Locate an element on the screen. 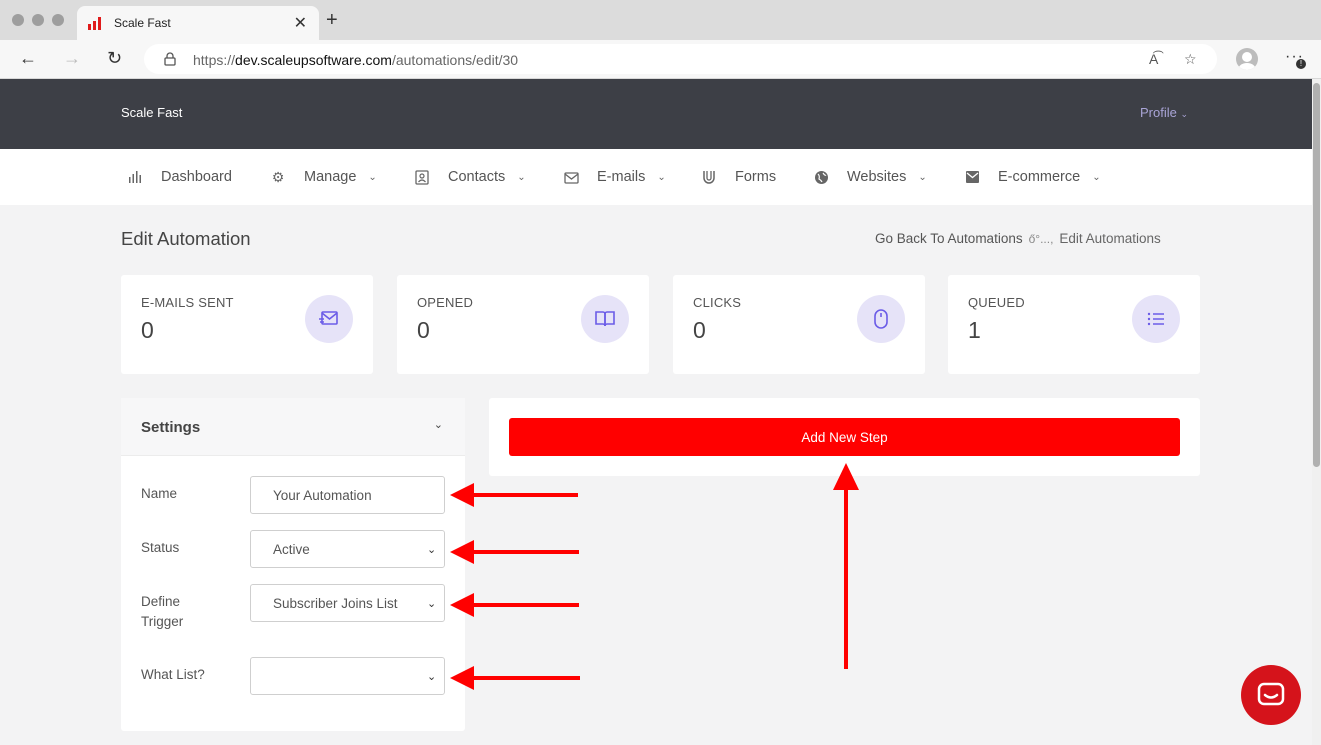 This screenshot has width=1321, height=745. profile-menu: Profile ⌄ is located at coordinates (1164, 112).